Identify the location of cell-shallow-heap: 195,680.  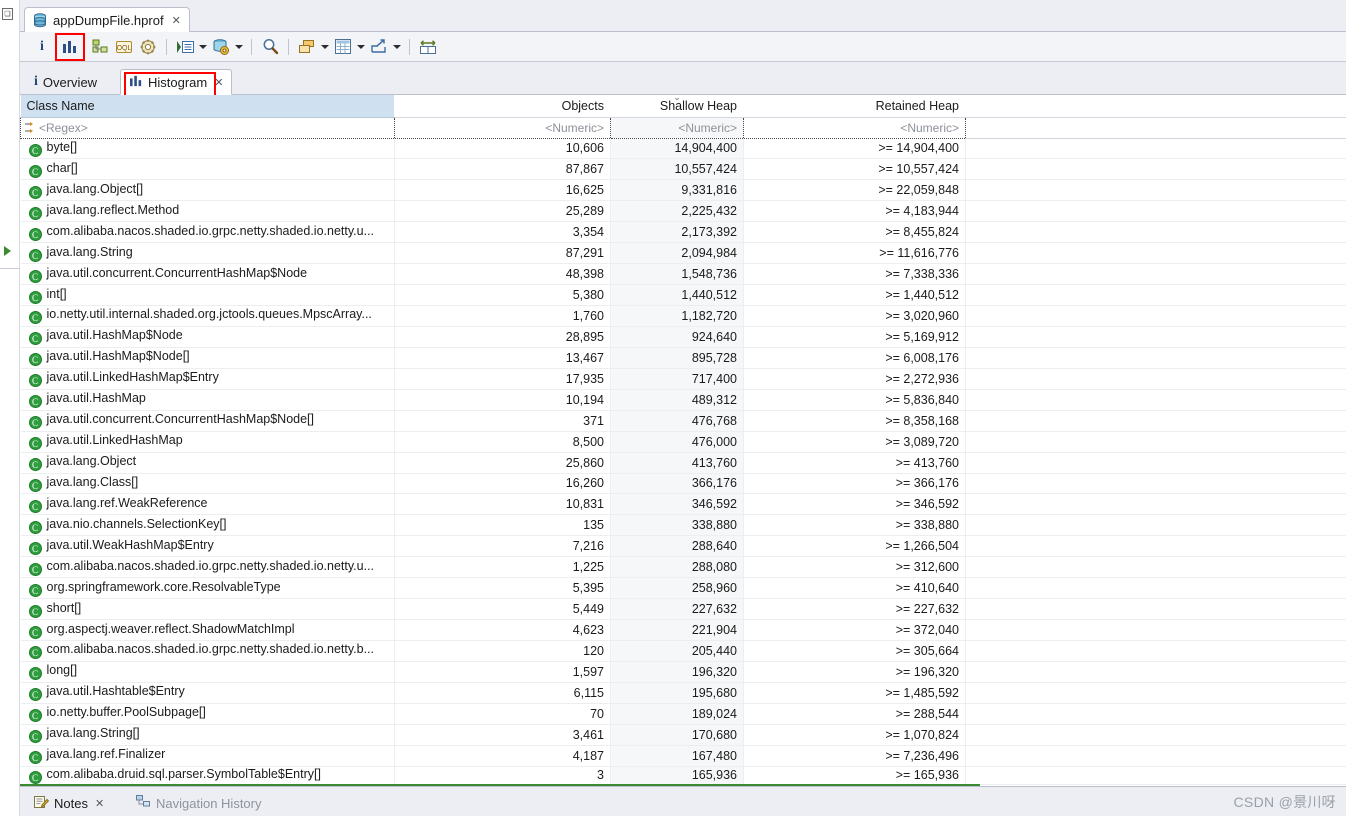
(677, 693).